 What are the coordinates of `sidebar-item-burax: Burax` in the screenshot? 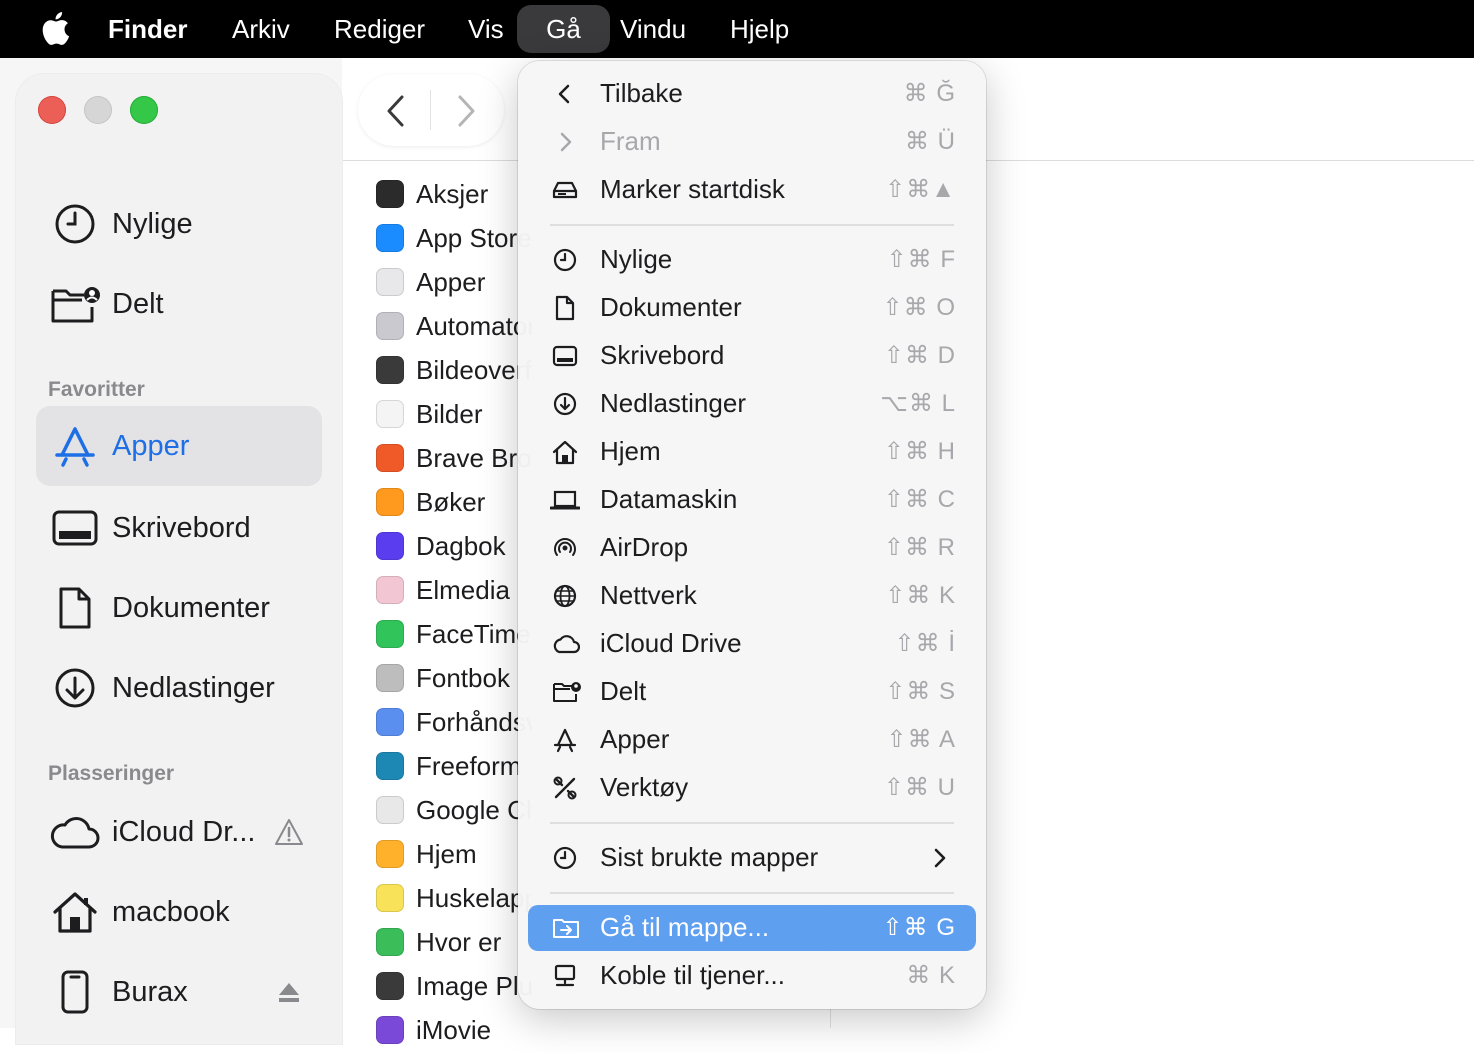 It's located at (179, 992).